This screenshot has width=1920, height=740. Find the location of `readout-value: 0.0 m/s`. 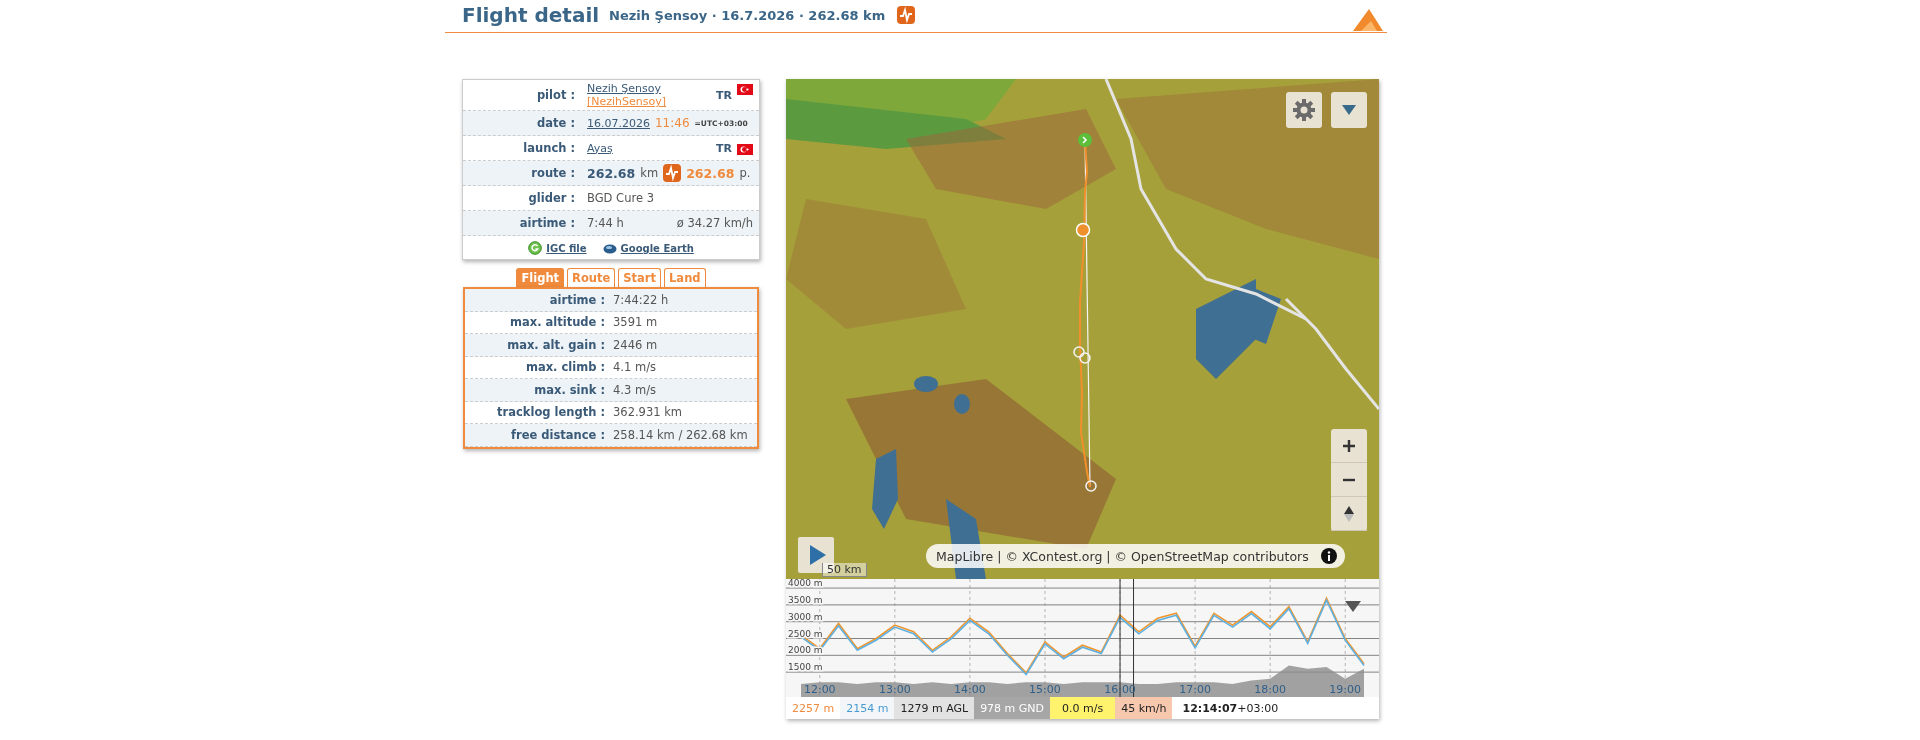

readout-value: 0.0 m/s is located at coordinates (1083, 708).